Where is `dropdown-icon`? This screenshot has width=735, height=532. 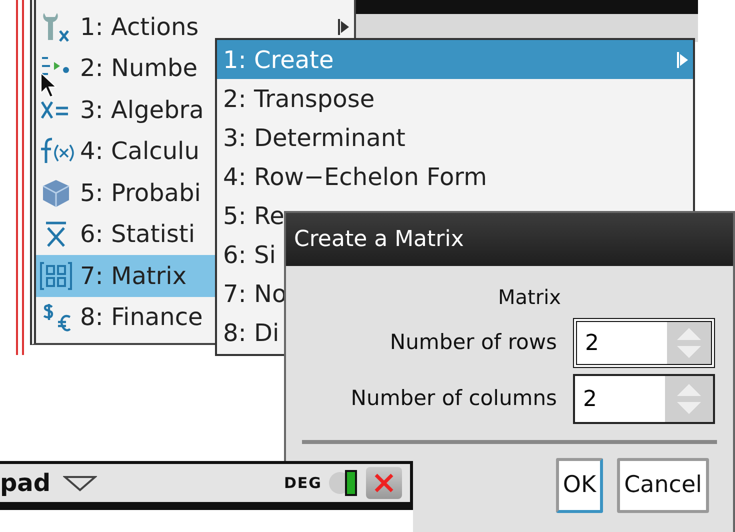
dropdown-icon is located at coordinates (79, 483).